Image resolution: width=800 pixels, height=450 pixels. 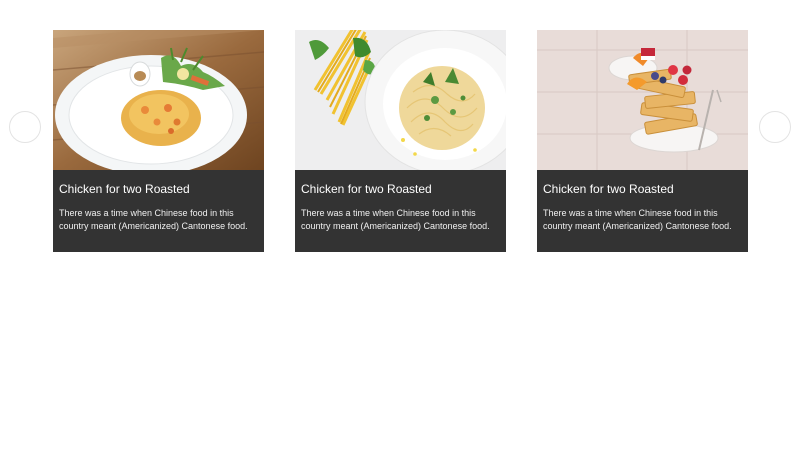 I want to click on food-photo-spaghetti, so click(x=400, y=100).